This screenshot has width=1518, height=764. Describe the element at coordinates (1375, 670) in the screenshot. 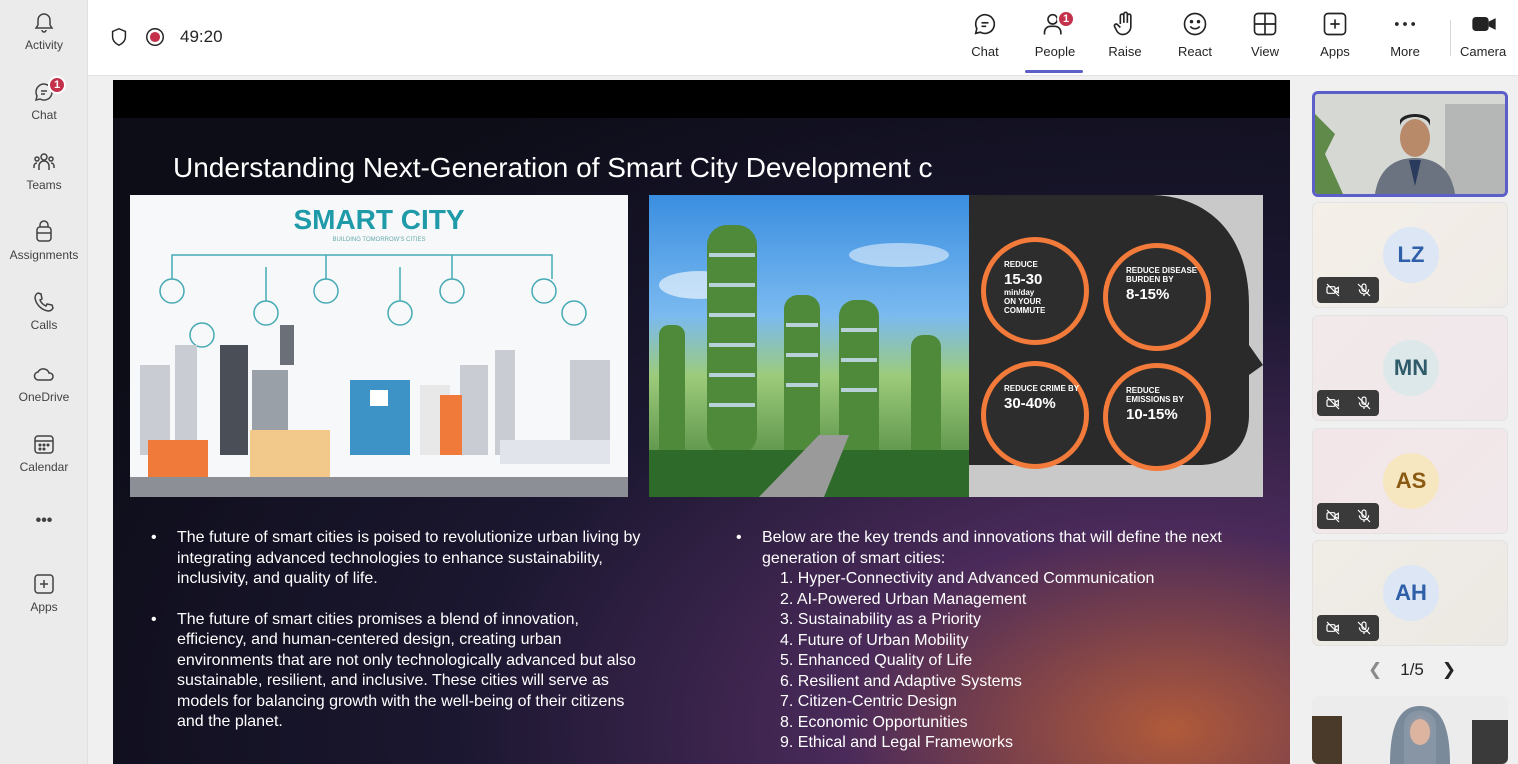

I see `chevron-left-icon: ❮` at that location.